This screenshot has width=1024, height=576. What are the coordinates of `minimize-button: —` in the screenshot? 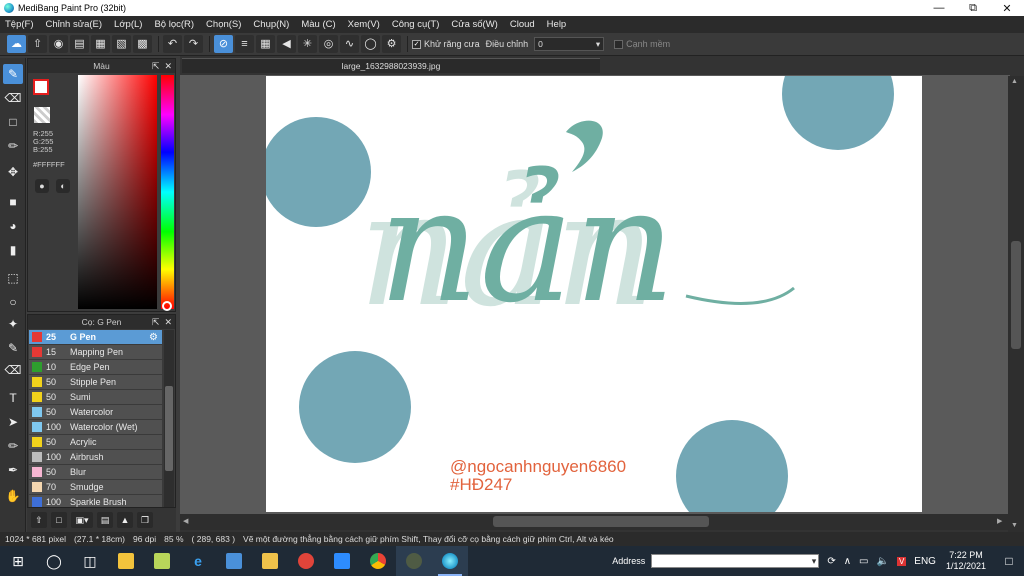 It's located at (939, 8).